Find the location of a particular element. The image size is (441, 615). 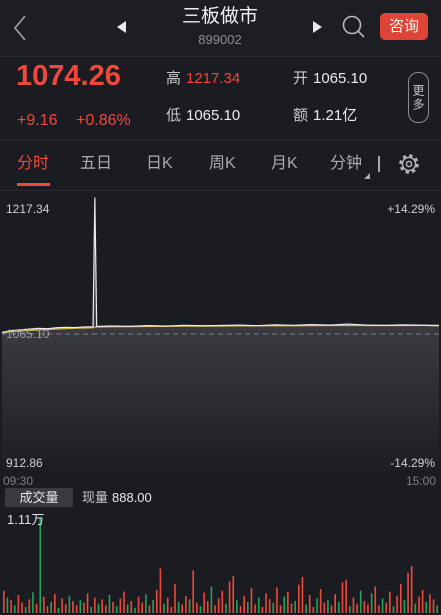

x-axis-start-label: 09:30 is located at coordinates (18, 481).